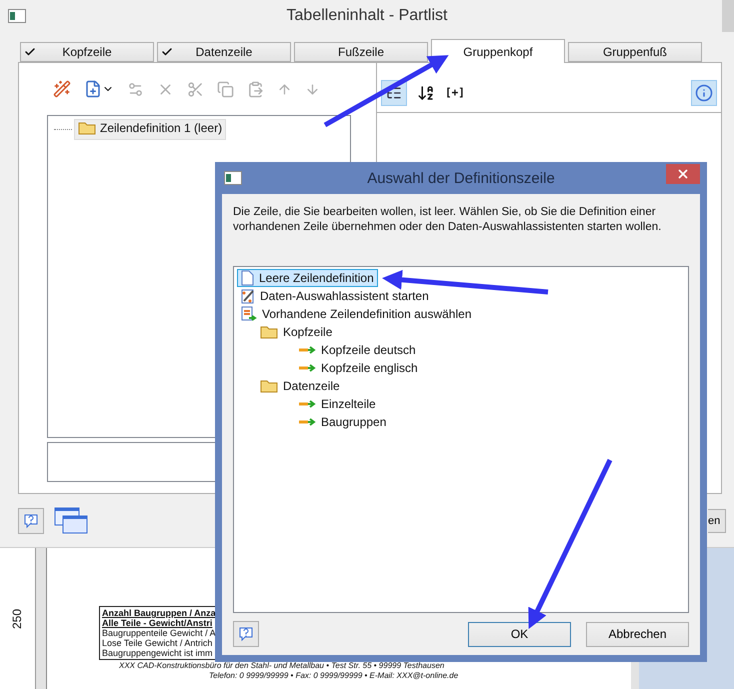  Describe the element at coordinates (135, 89) in the screenshot. I see `properties-icon` at that location.